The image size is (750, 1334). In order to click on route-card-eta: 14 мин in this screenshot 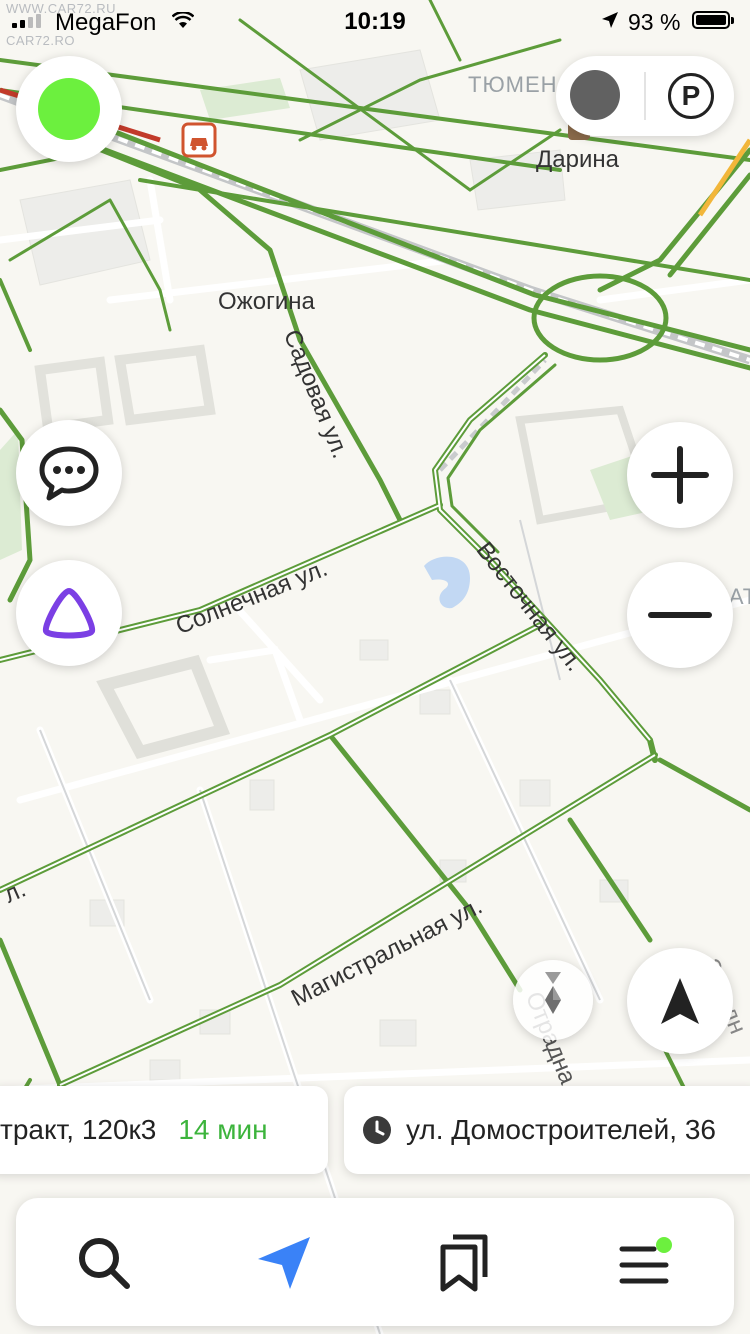, I will do `click(223, 1129)`.